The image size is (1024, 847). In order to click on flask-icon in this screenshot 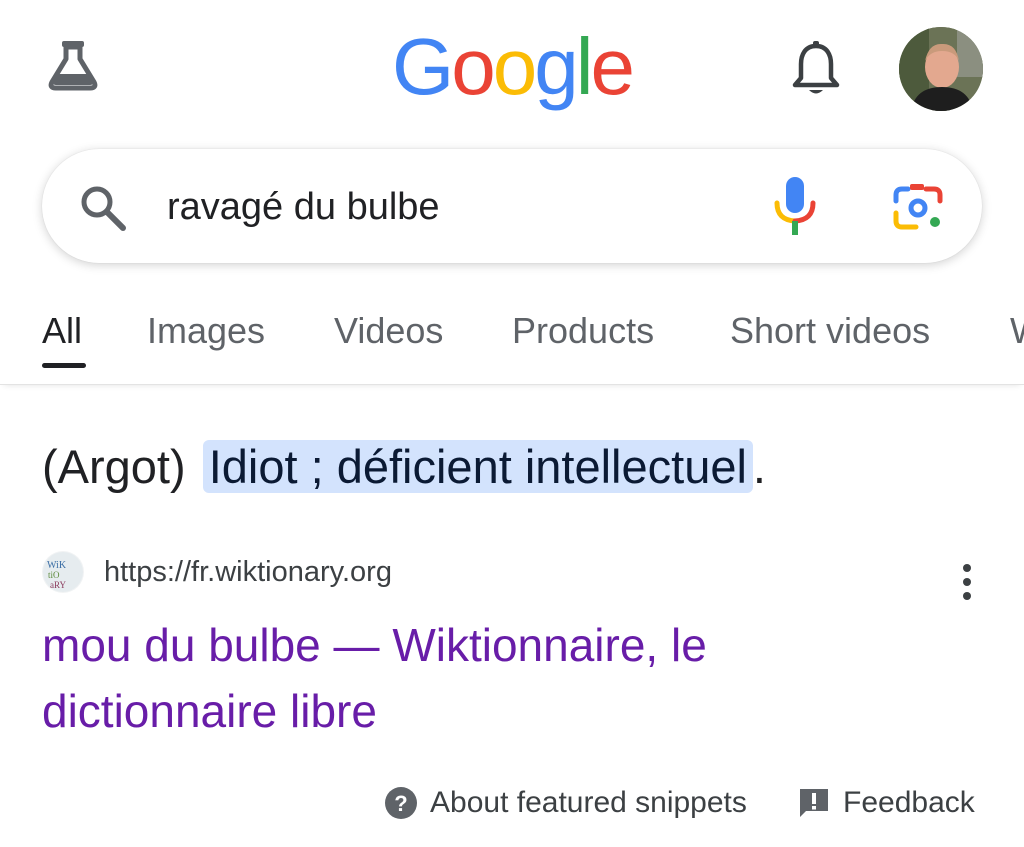, I will do `click(73, 65)`.